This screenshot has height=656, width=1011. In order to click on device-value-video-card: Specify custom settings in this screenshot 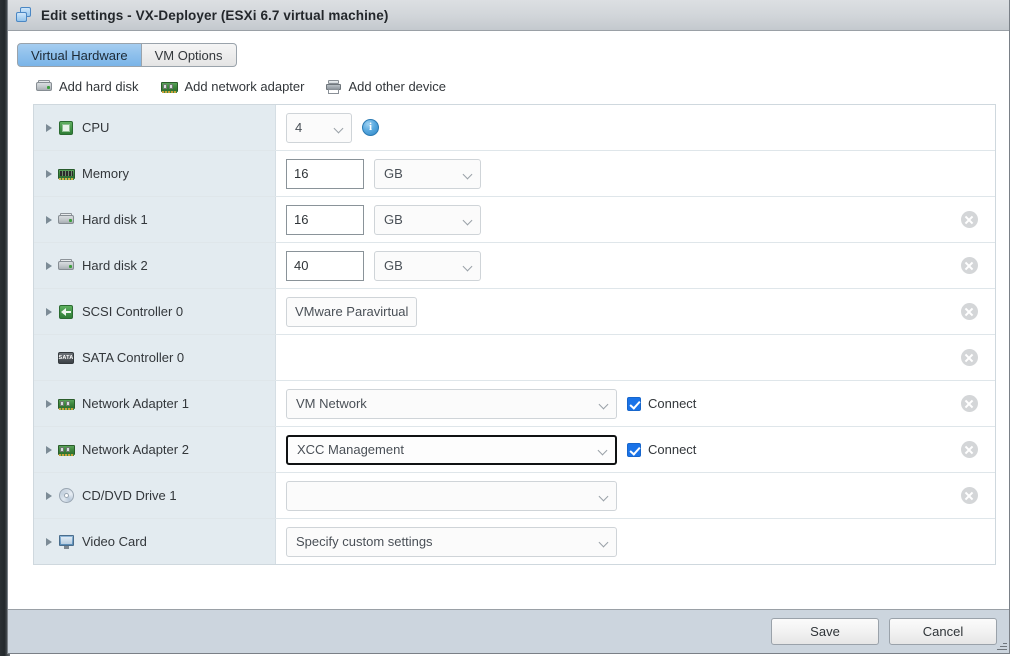, I will do `click(609, 541)`.